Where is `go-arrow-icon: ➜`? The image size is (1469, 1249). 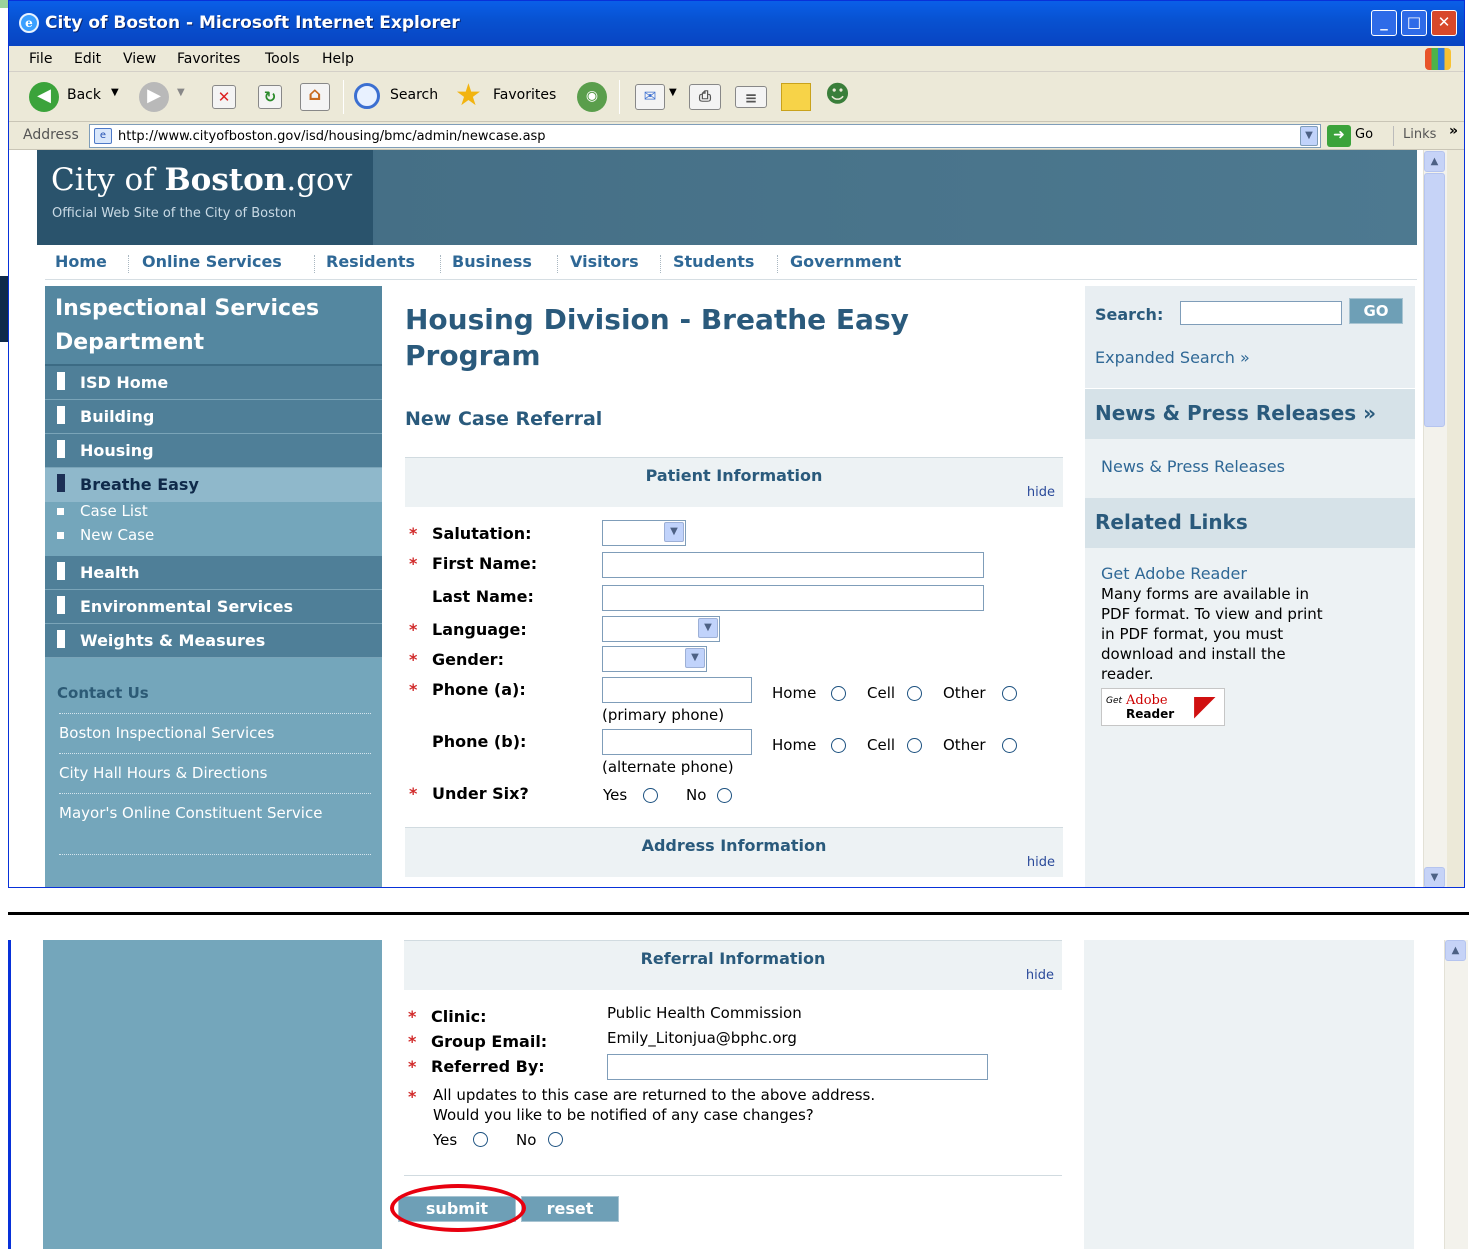 go-arrow-icon: ➜ is located at coordinates (1339, 136).